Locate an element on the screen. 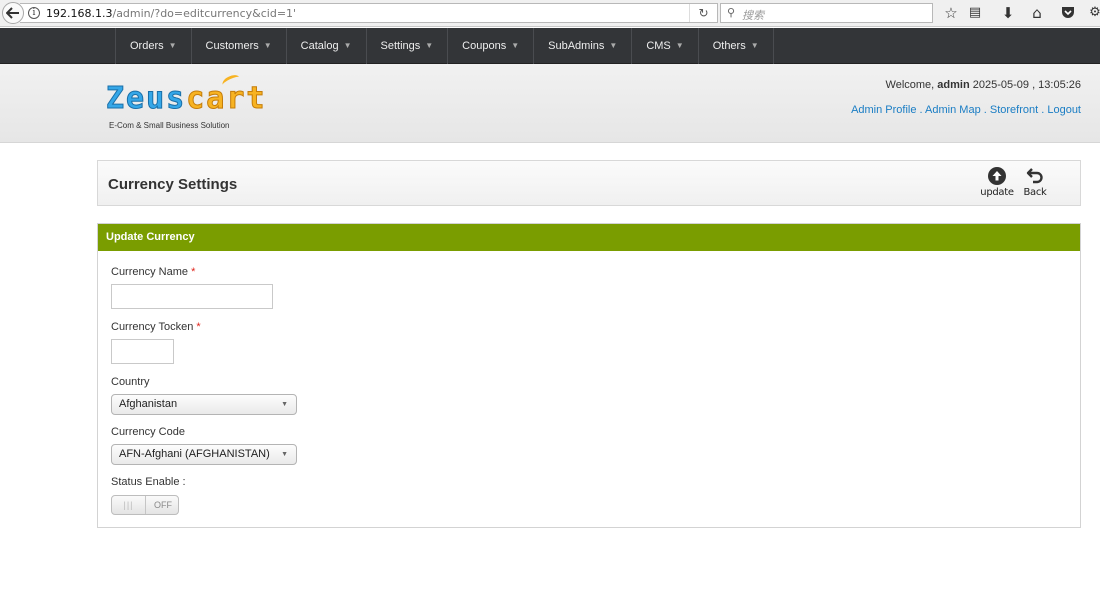 This screenshot has width=1100, height=592. status-enable-label: Status Enable : is located at coordinates (148, 482).